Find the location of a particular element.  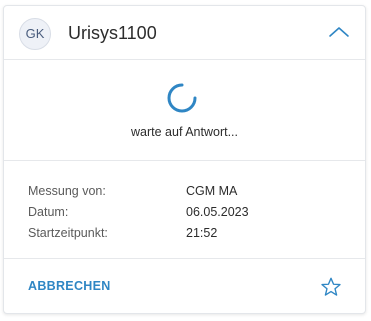

cancel-button: ABBRECHEN is located at coordinates (69, 286).